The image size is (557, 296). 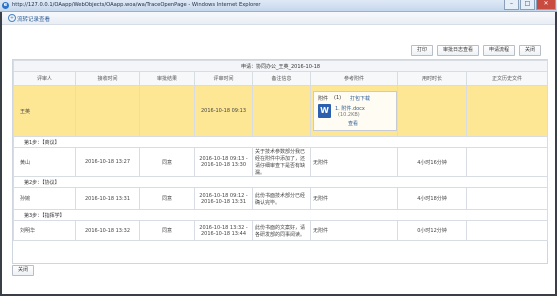 What do you see at coordinates (432, 162) in the screenshot?
I see `duration: 4小时16分钟` at bounding box center [432, 162].